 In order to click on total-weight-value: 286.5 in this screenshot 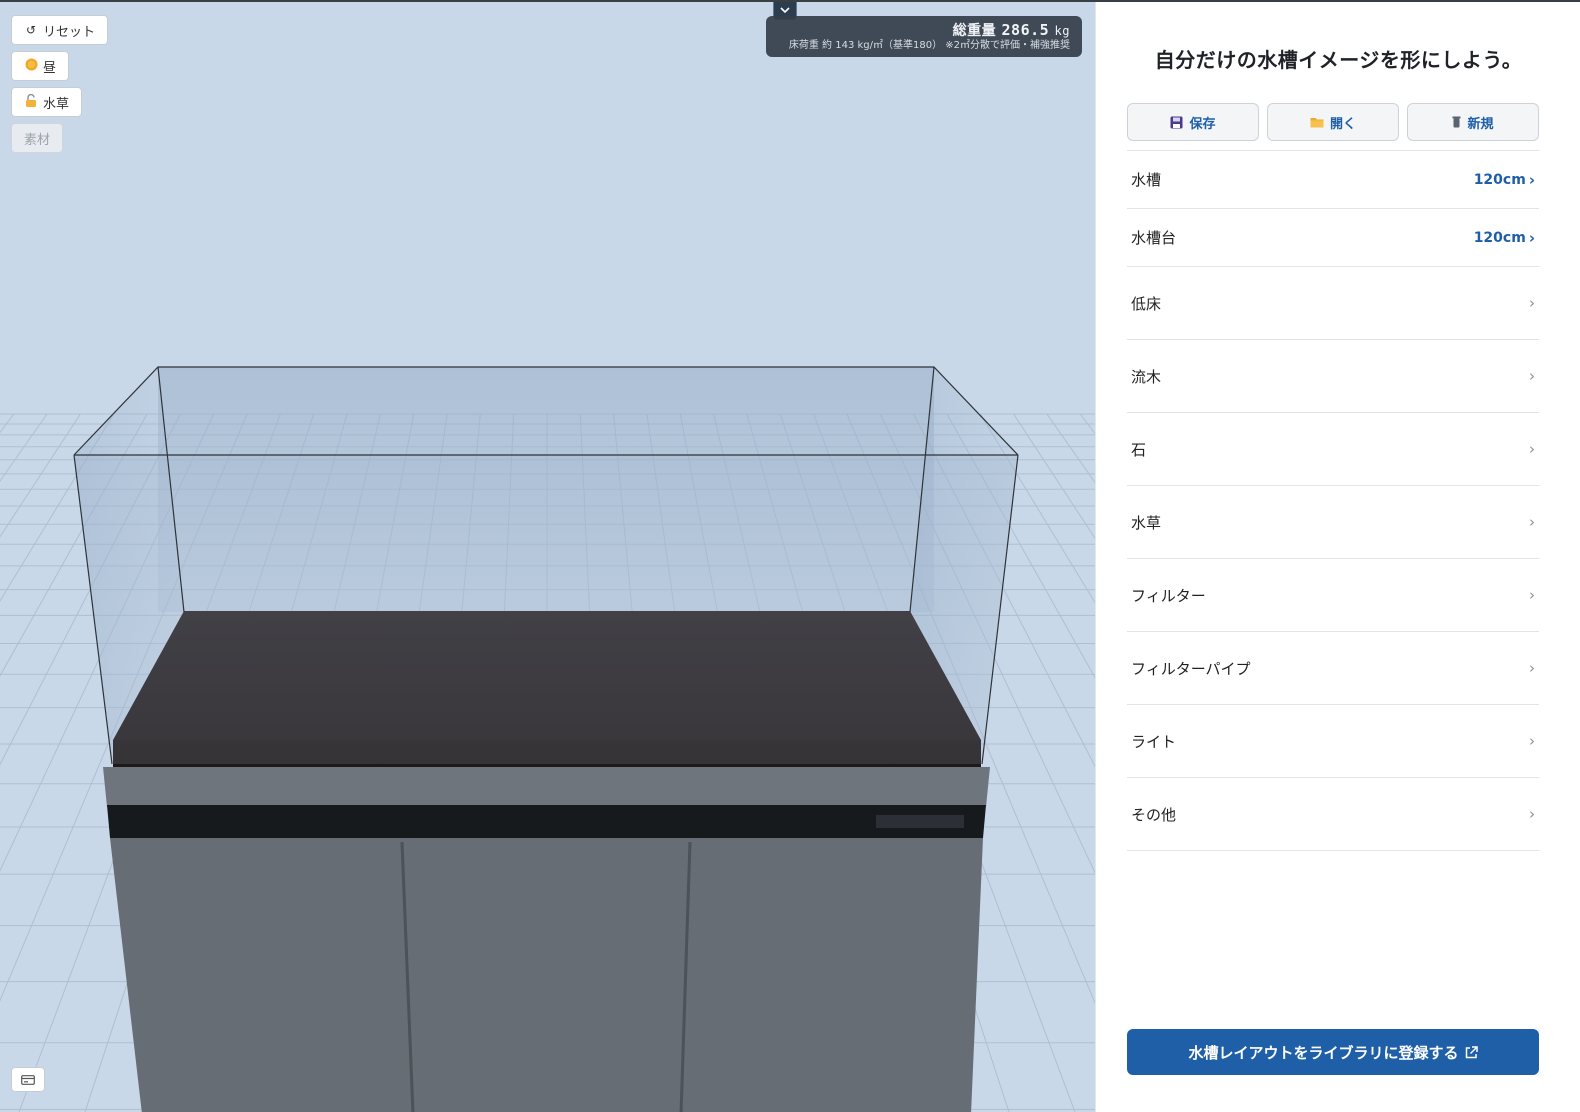, I will do `click(1025, 30)`.